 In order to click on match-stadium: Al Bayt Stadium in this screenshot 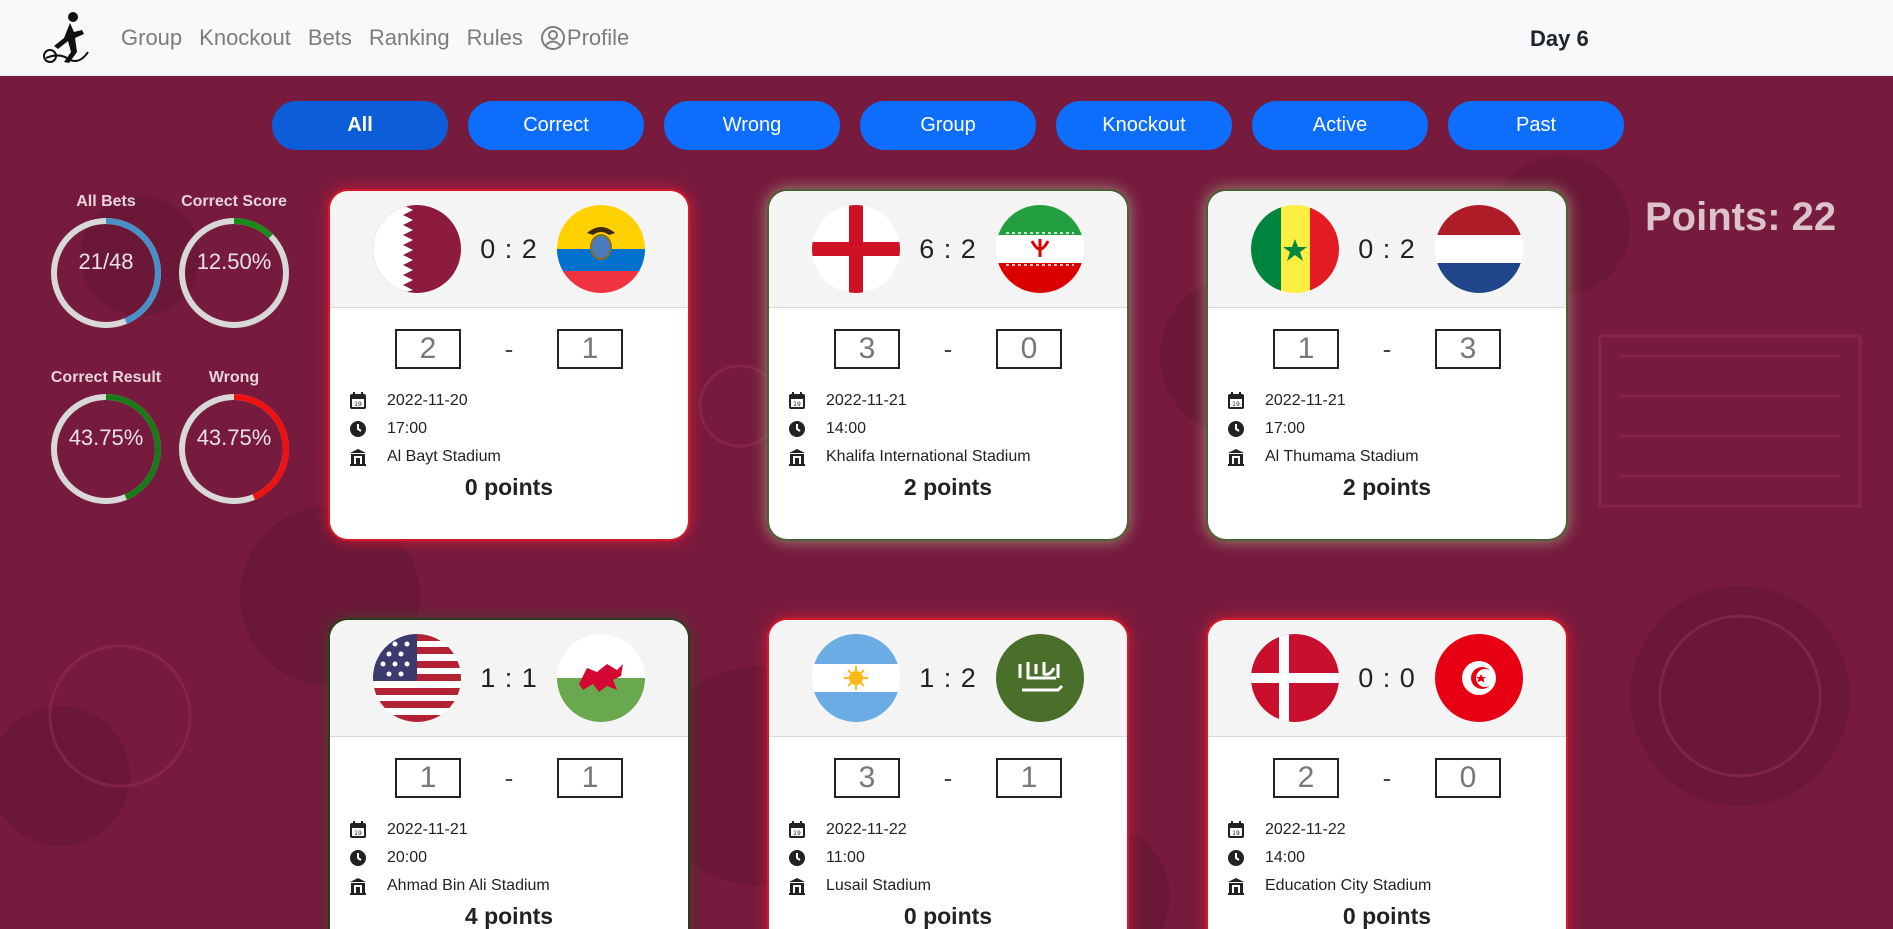, I will do `click(444, 456)`.